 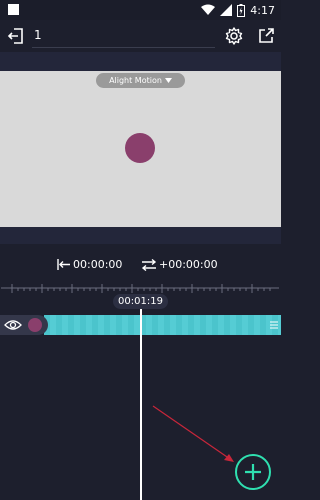 I want to click on notification-icon, so click(x=13, y=9).